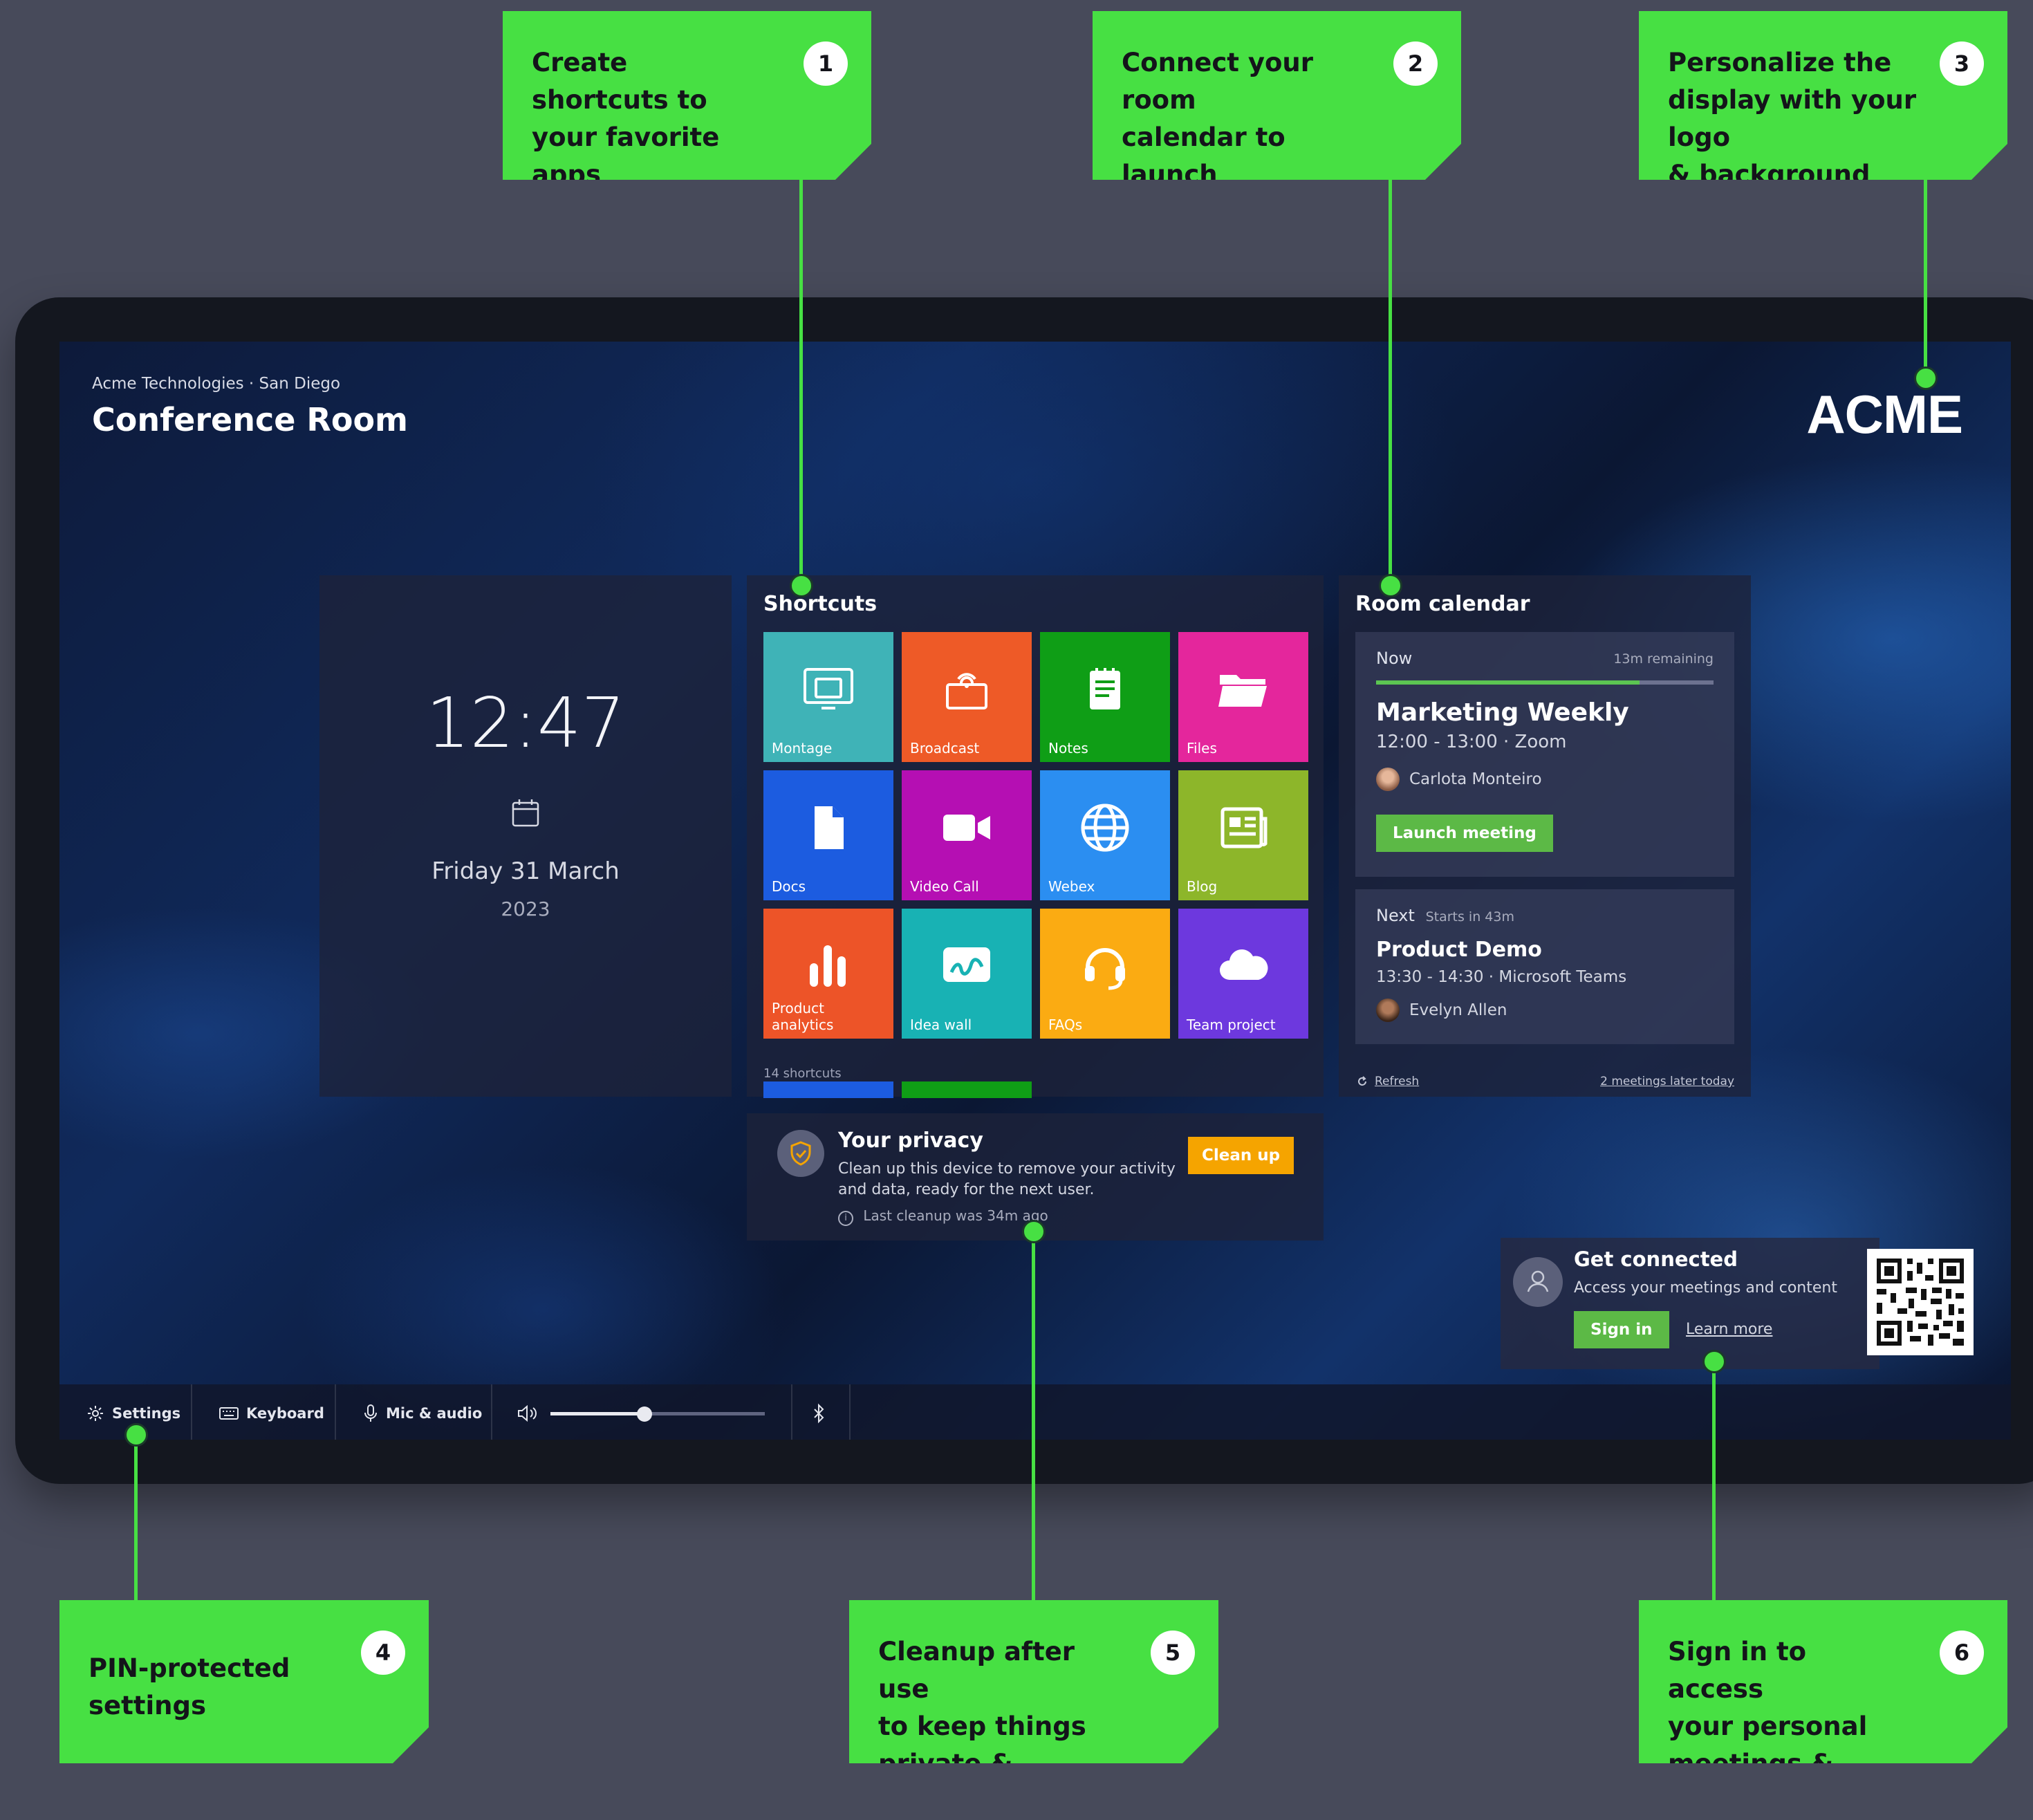 This screenshot has height=1820, width=2033. Describe the element at coordinates (1105, 968) in the screenshot. I see `headset-icon` at that location.